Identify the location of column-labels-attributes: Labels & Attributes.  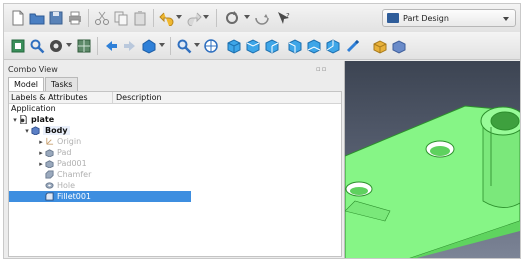
(61, 97).